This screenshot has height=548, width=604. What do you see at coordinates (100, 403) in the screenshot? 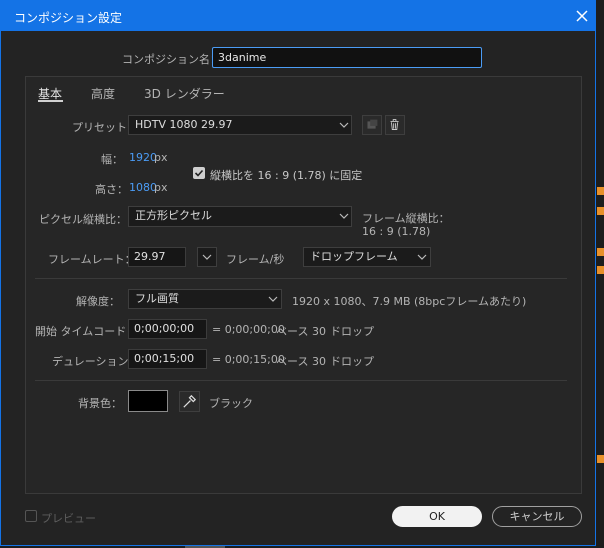
I see `background-color-label: 背景色：` at bounding box center [100, 403].